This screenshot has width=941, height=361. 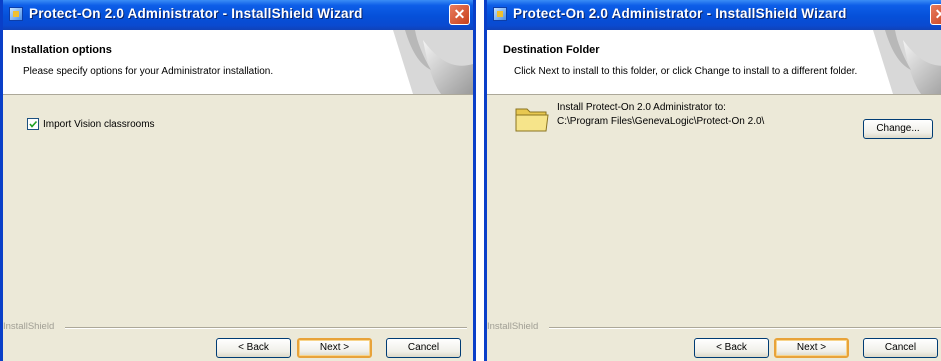 I want to click on folder-icon, so click(x=532, y=120).